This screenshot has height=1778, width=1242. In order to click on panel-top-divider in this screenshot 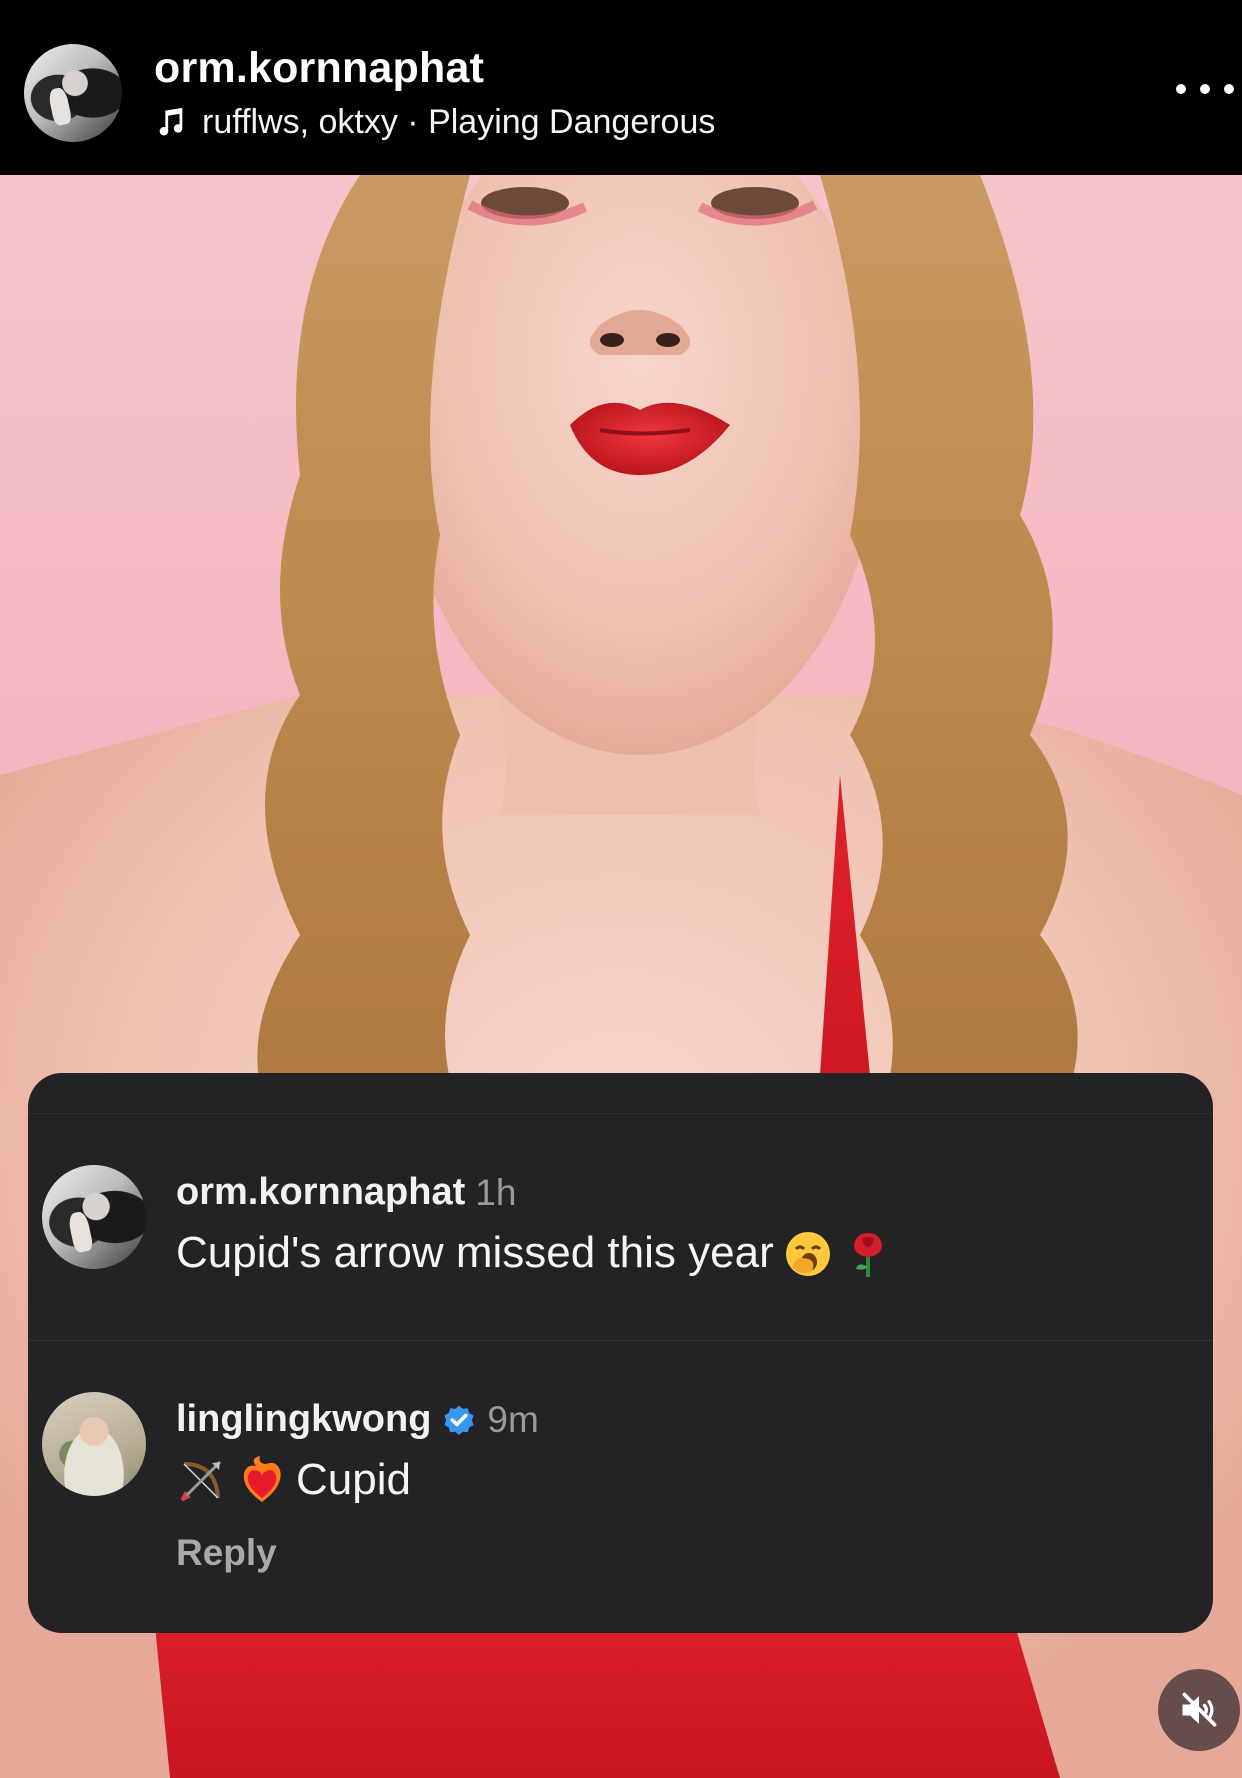, I will do `click(620, 1113)`.